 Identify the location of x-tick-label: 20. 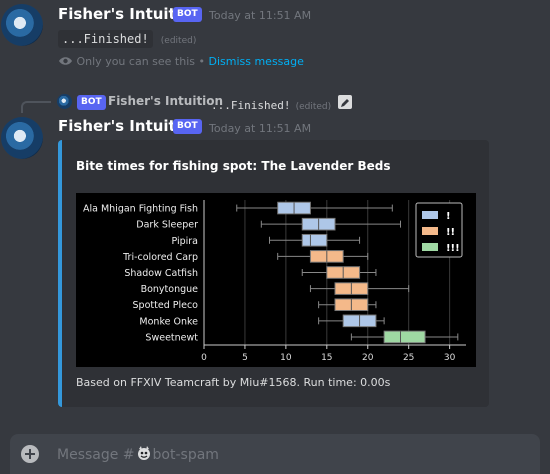
(368, 358).